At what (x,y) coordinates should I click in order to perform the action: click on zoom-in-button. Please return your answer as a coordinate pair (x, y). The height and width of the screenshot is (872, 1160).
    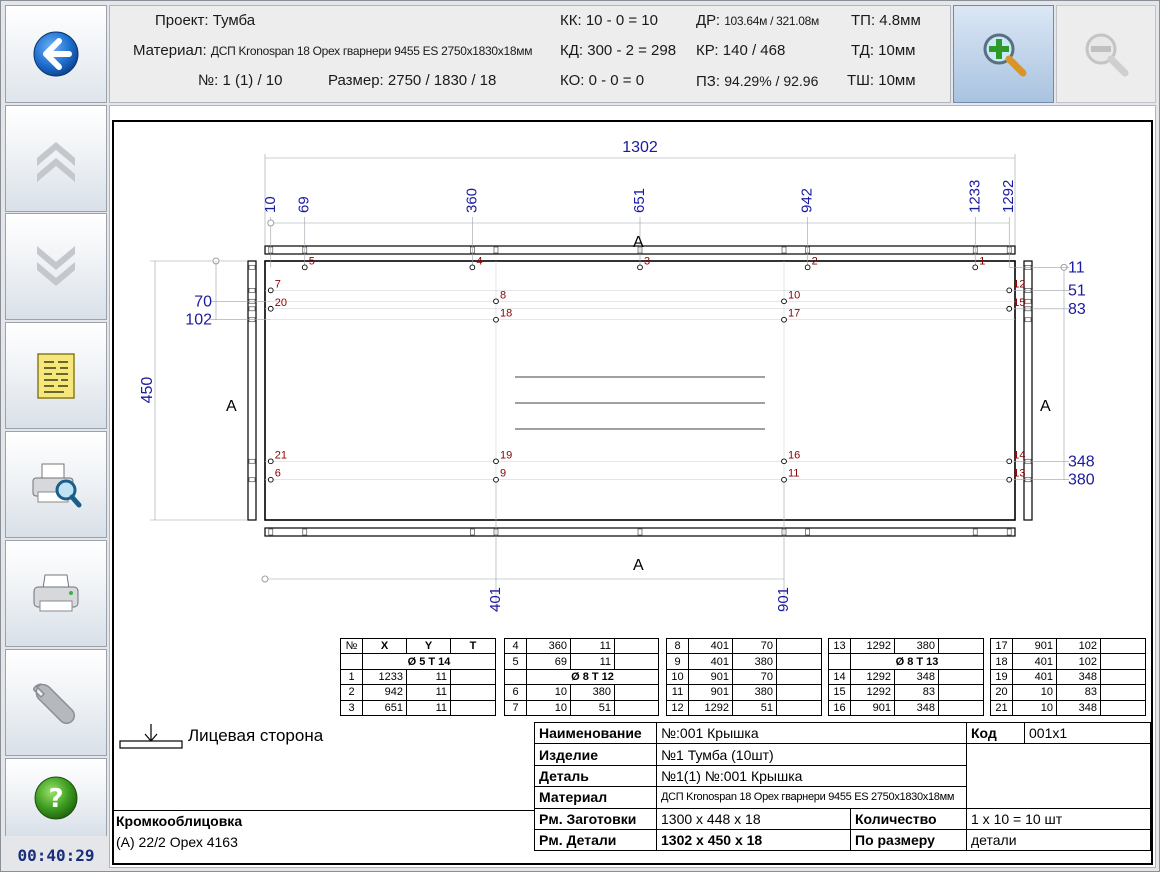
    Looking at the image, I should click on (1003, 54).